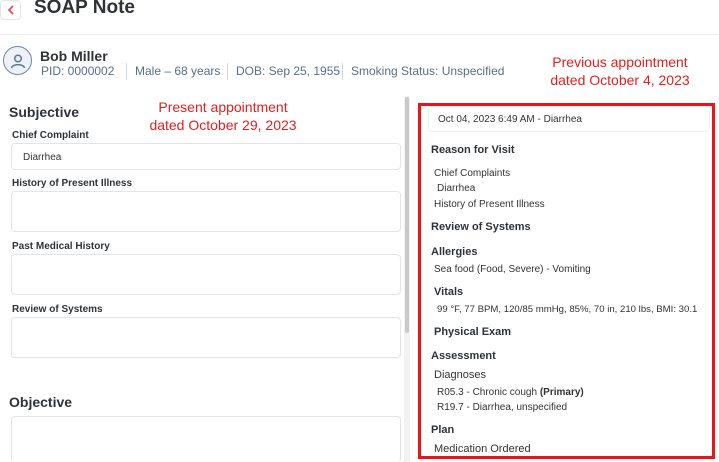  Describe the element at coordinates (50, 135) in the screenshot. I see `chief-complaint-label: Chief Complaint` at that location.